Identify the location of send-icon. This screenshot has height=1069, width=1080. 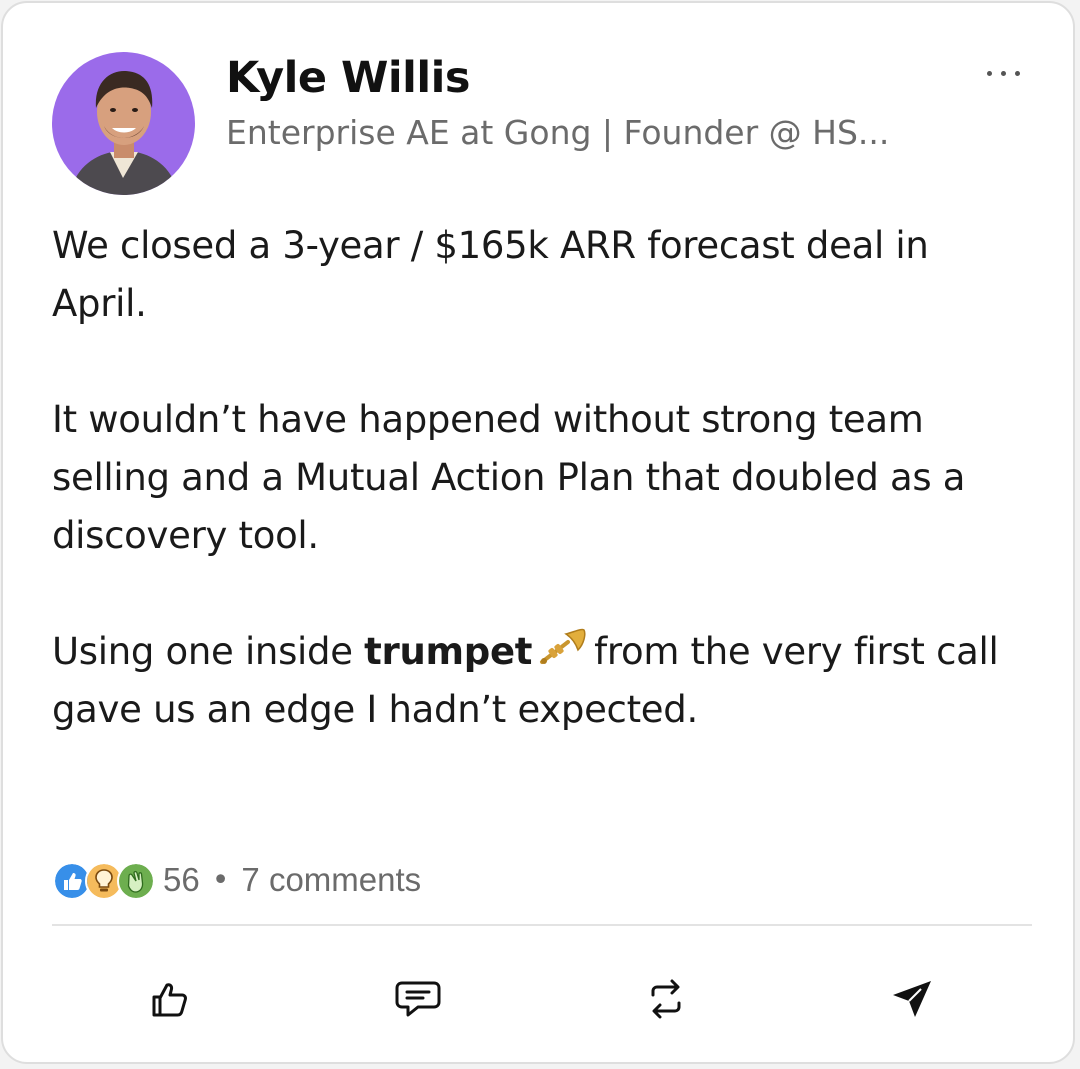
(912, 999).